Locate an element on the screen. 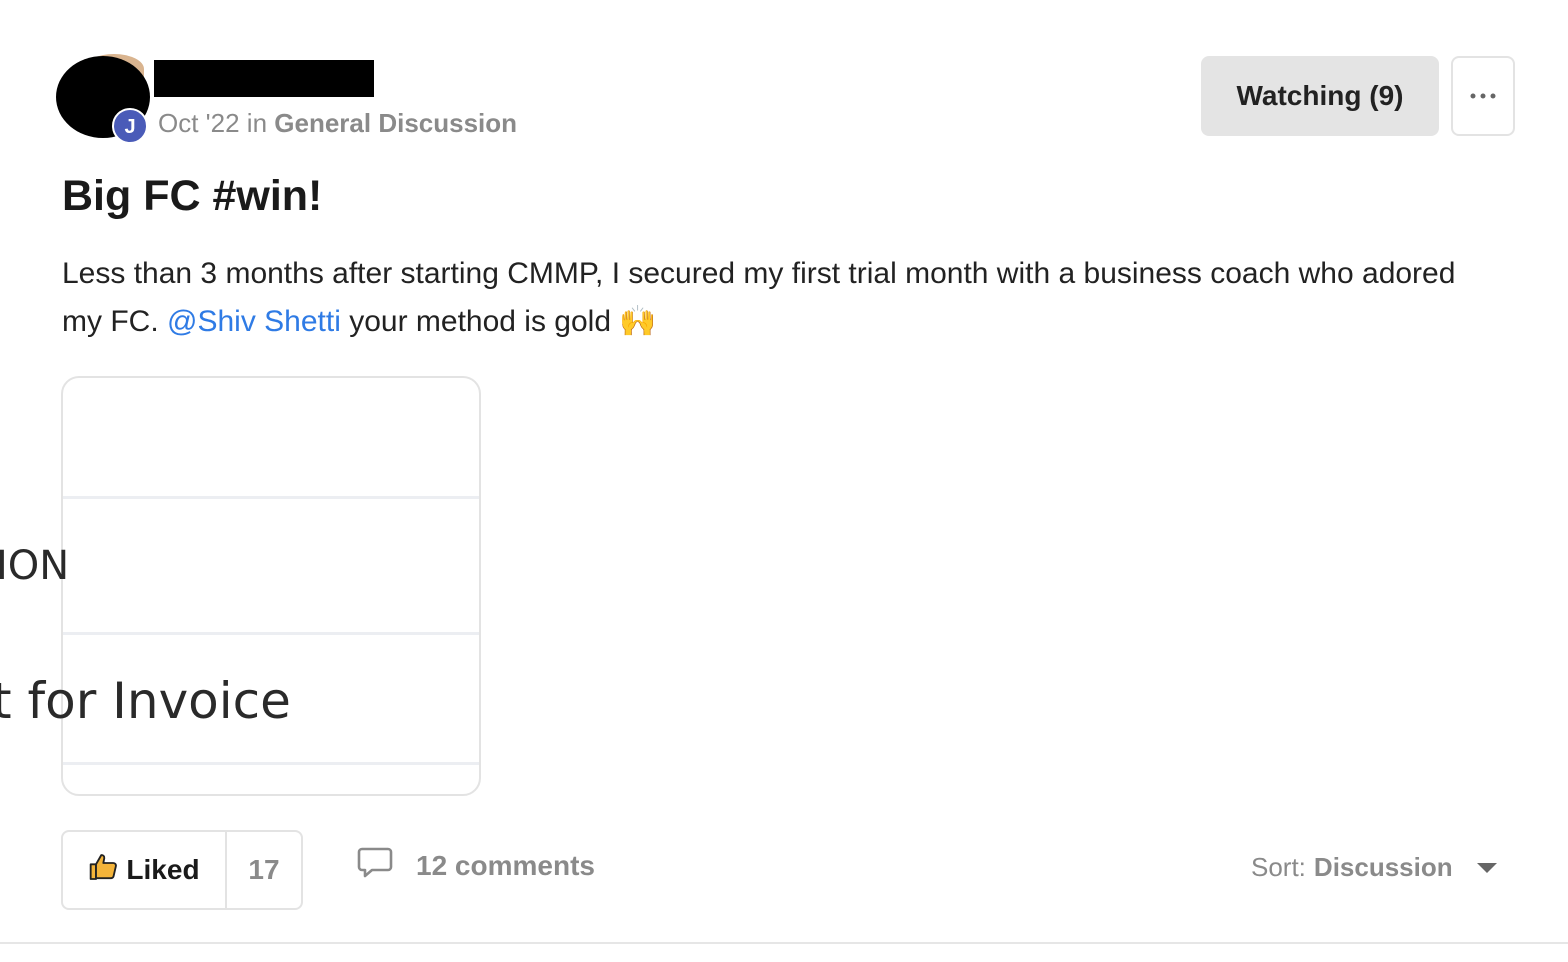 The height and width of the screenshot is (962, 1568). sort-value: Discussion is located at coordinates (1383, 867).